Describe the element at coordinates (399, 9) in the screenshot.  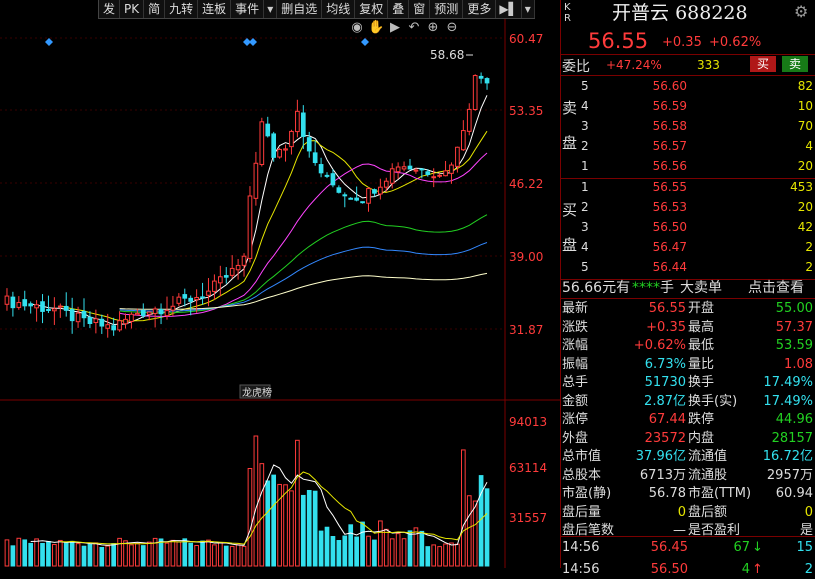
I see `toolbar-item: 叠` at that location.